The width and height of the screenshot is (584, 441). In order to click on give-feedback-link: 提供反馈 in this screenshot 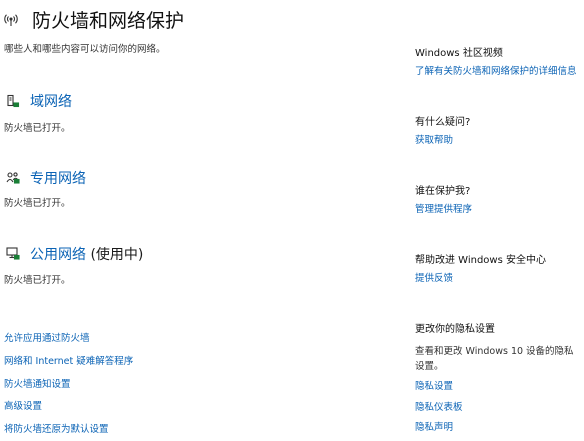, I will do `click(434, 277)`.